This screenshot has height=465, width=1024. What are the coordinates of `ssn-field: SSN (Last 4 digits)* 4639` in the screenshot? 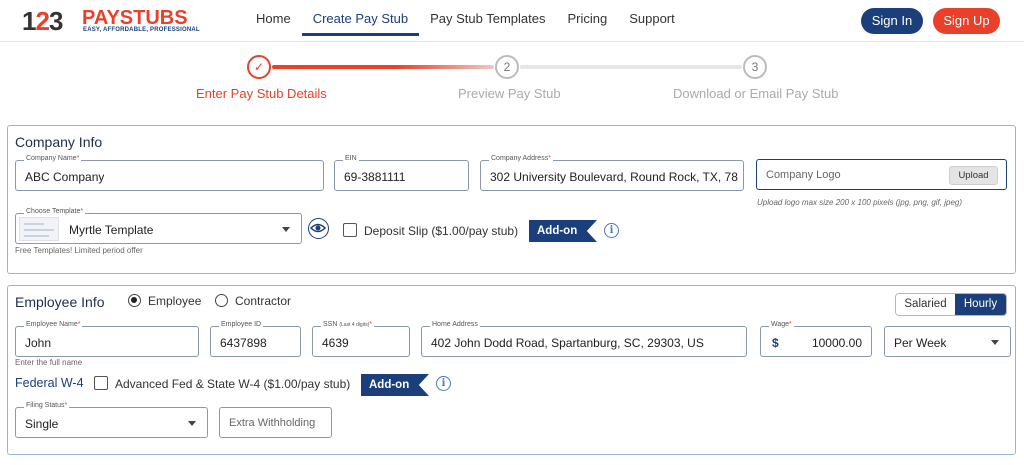 It's located at (361, 339).